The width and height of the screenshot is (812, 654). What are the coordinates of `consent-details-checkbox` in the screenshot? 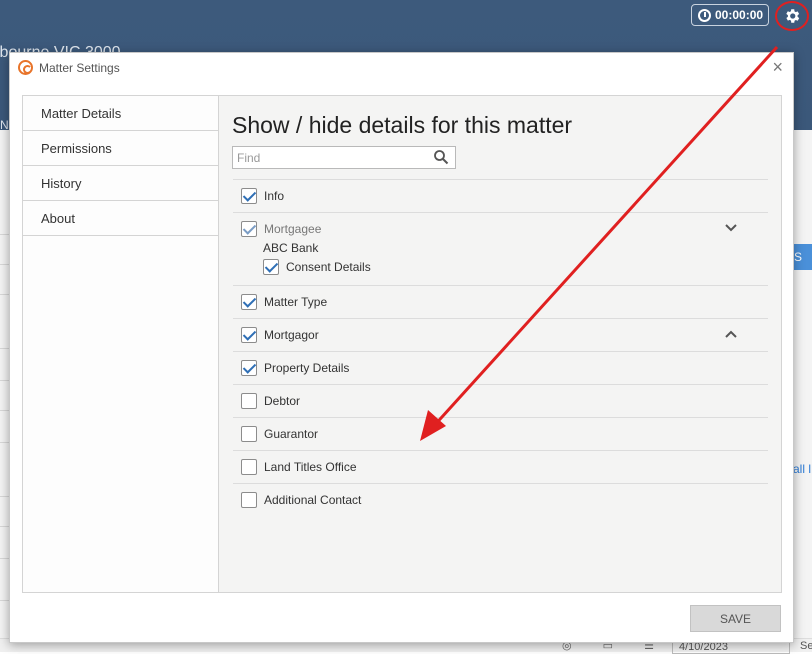 It's located at (271, 267).